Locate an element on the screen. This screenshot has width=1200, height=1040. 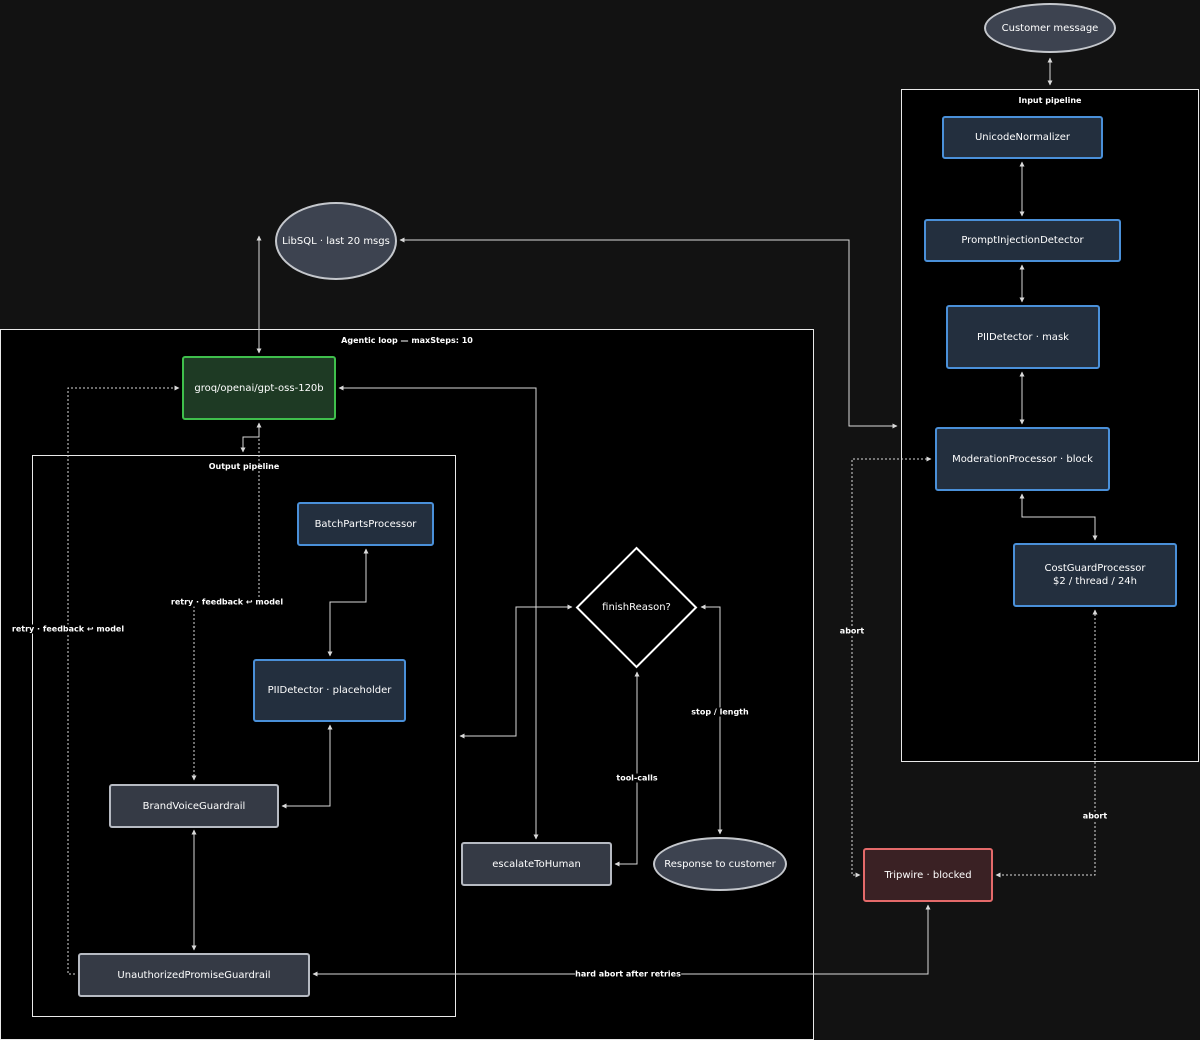
finish-reason-node: finishReason? is located at coordinates (636, 607).